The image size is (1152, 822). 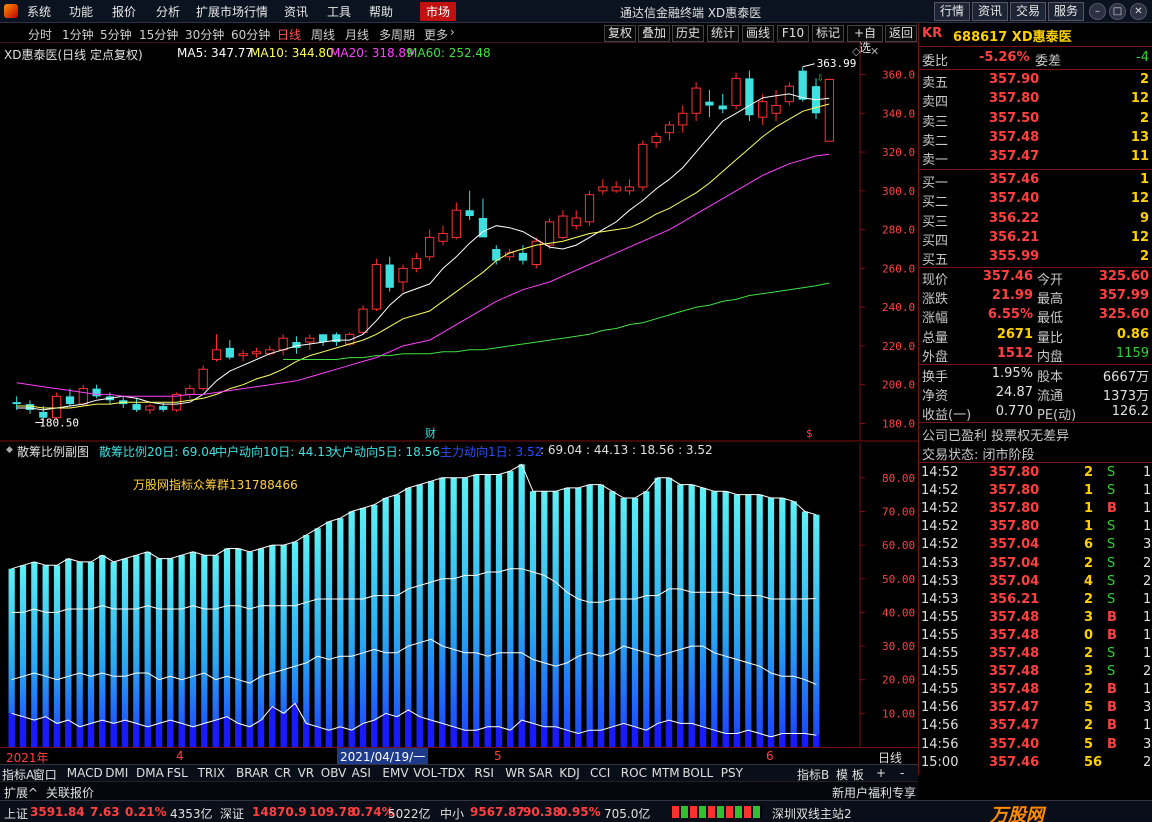 I want to click on chart-settings-icon: ◇, so click(x=856, y=51).